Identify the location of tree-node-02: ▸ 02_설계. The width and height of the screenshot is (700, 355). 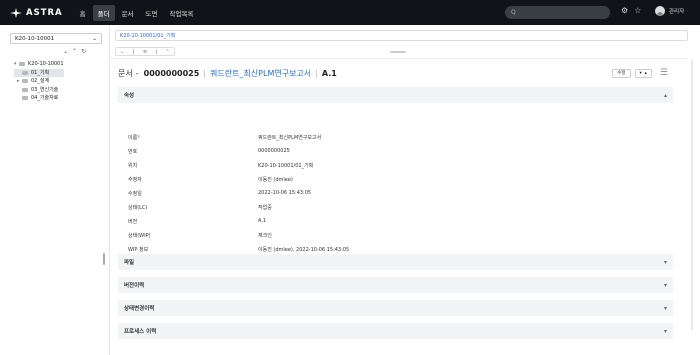
(39, 81).